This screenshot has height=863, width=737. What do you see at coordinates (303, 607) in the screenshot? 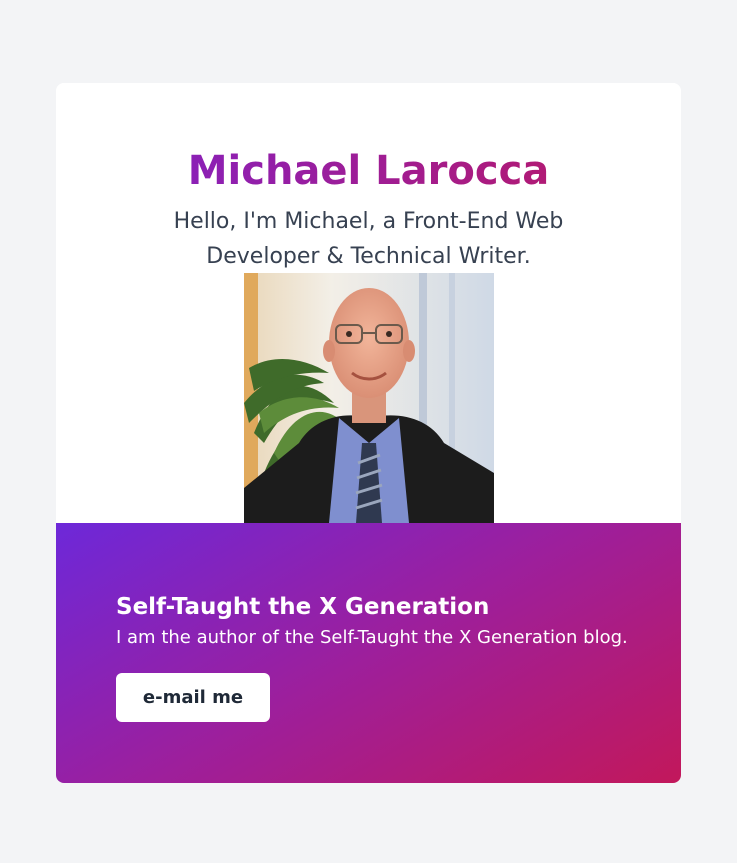
I see `blog-title: Self-Taught the X Generation` at bounding box center [303, 607].